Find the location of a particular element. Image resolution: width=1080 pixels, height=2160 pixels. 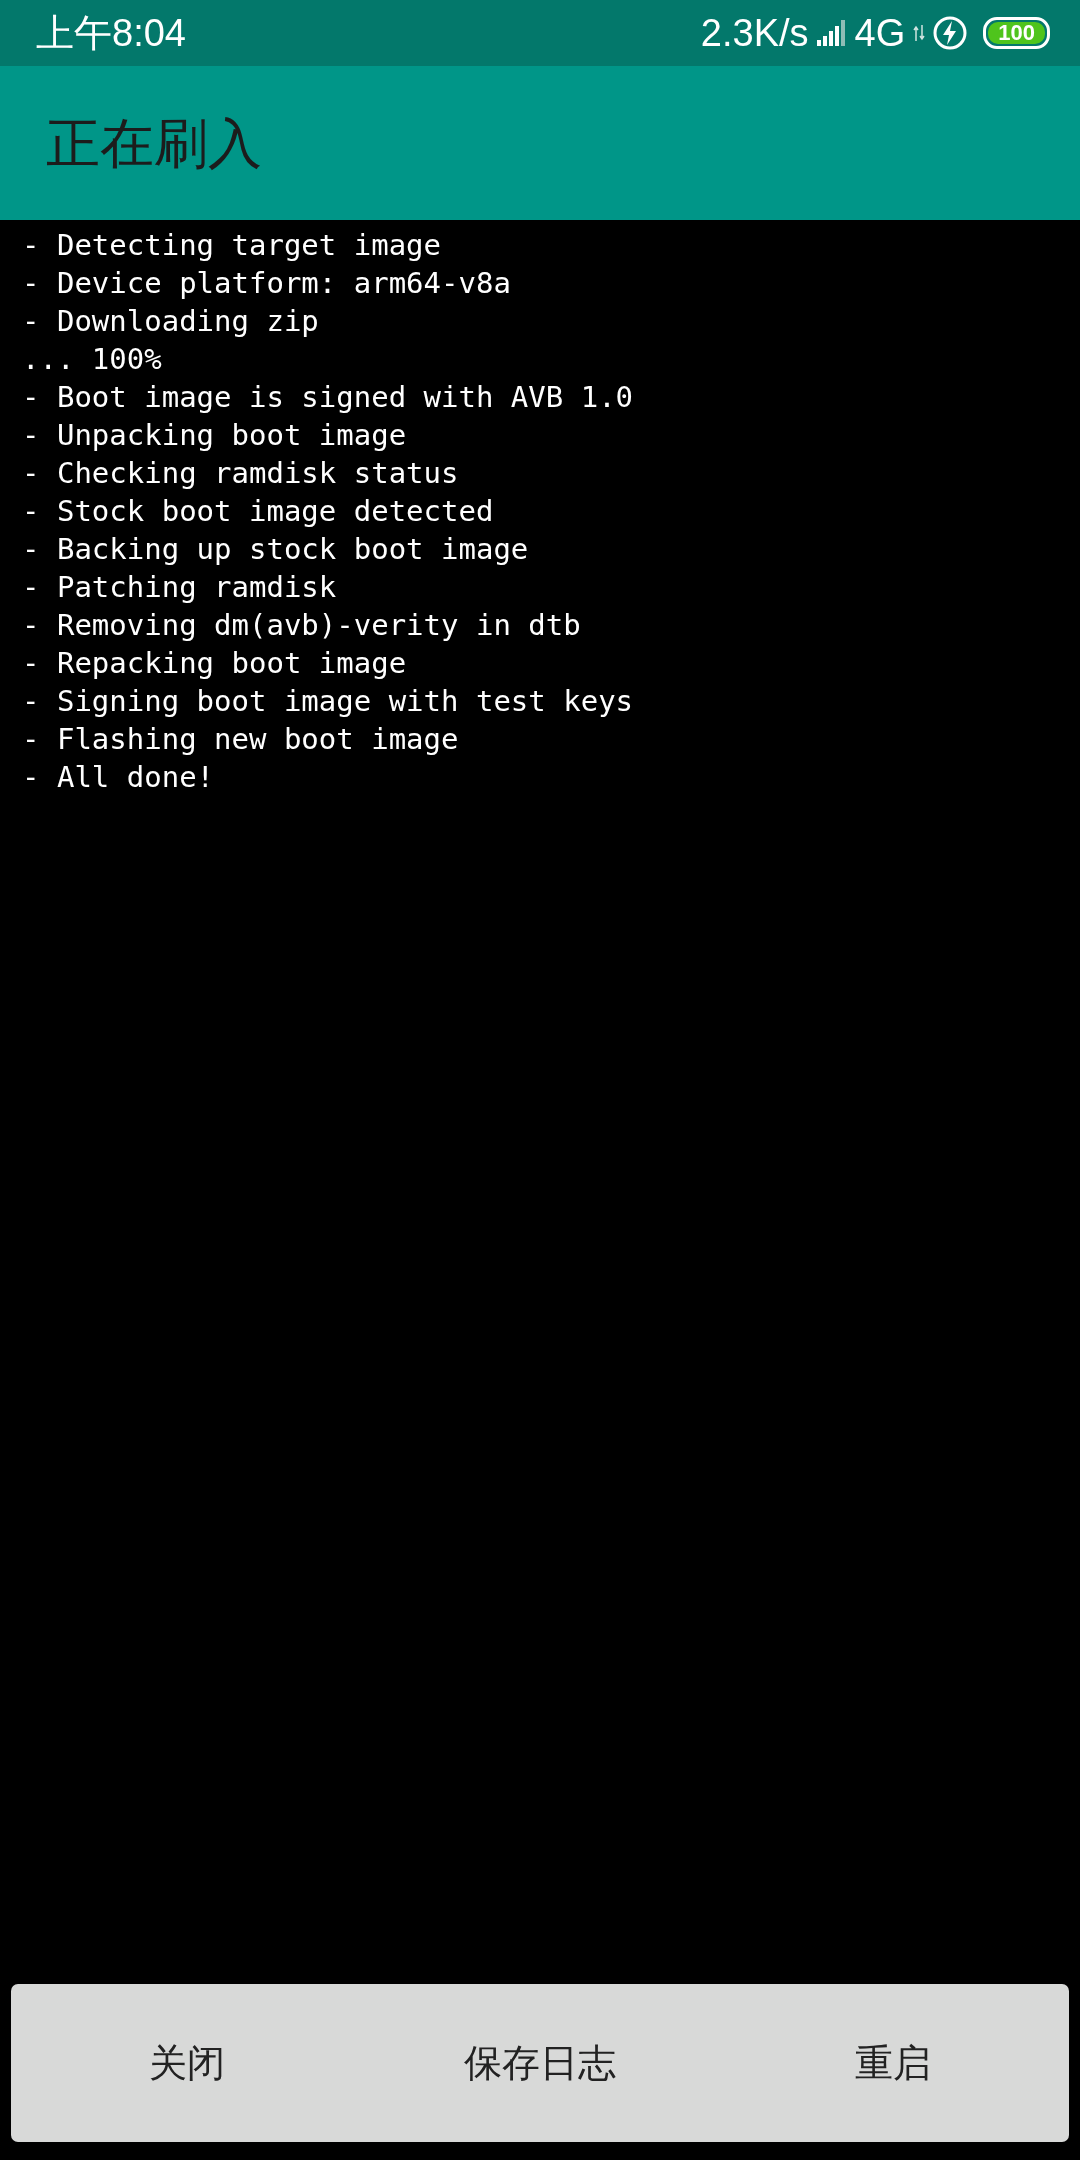

action-button: 保存日志 is located at coordinates (540, 2063).